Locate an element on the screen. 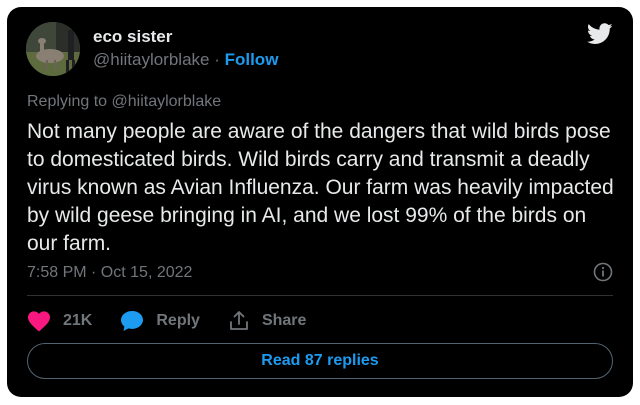 This screenshot has width=640, height=405. share-label: Share is located at coordinates (284, 320).